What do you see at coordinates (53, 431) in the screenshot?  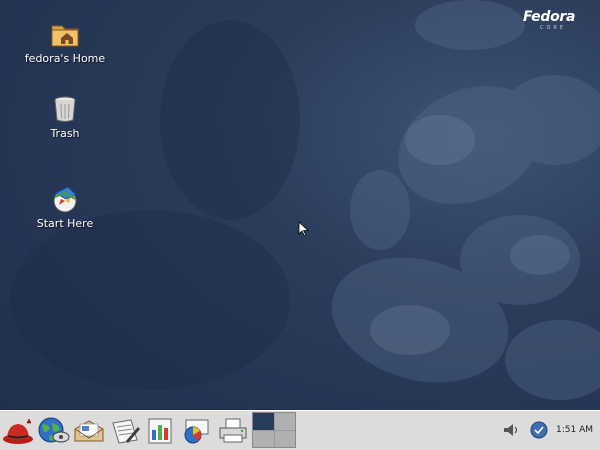 I see `web-browser-icon` at bounding box center [53, 431].